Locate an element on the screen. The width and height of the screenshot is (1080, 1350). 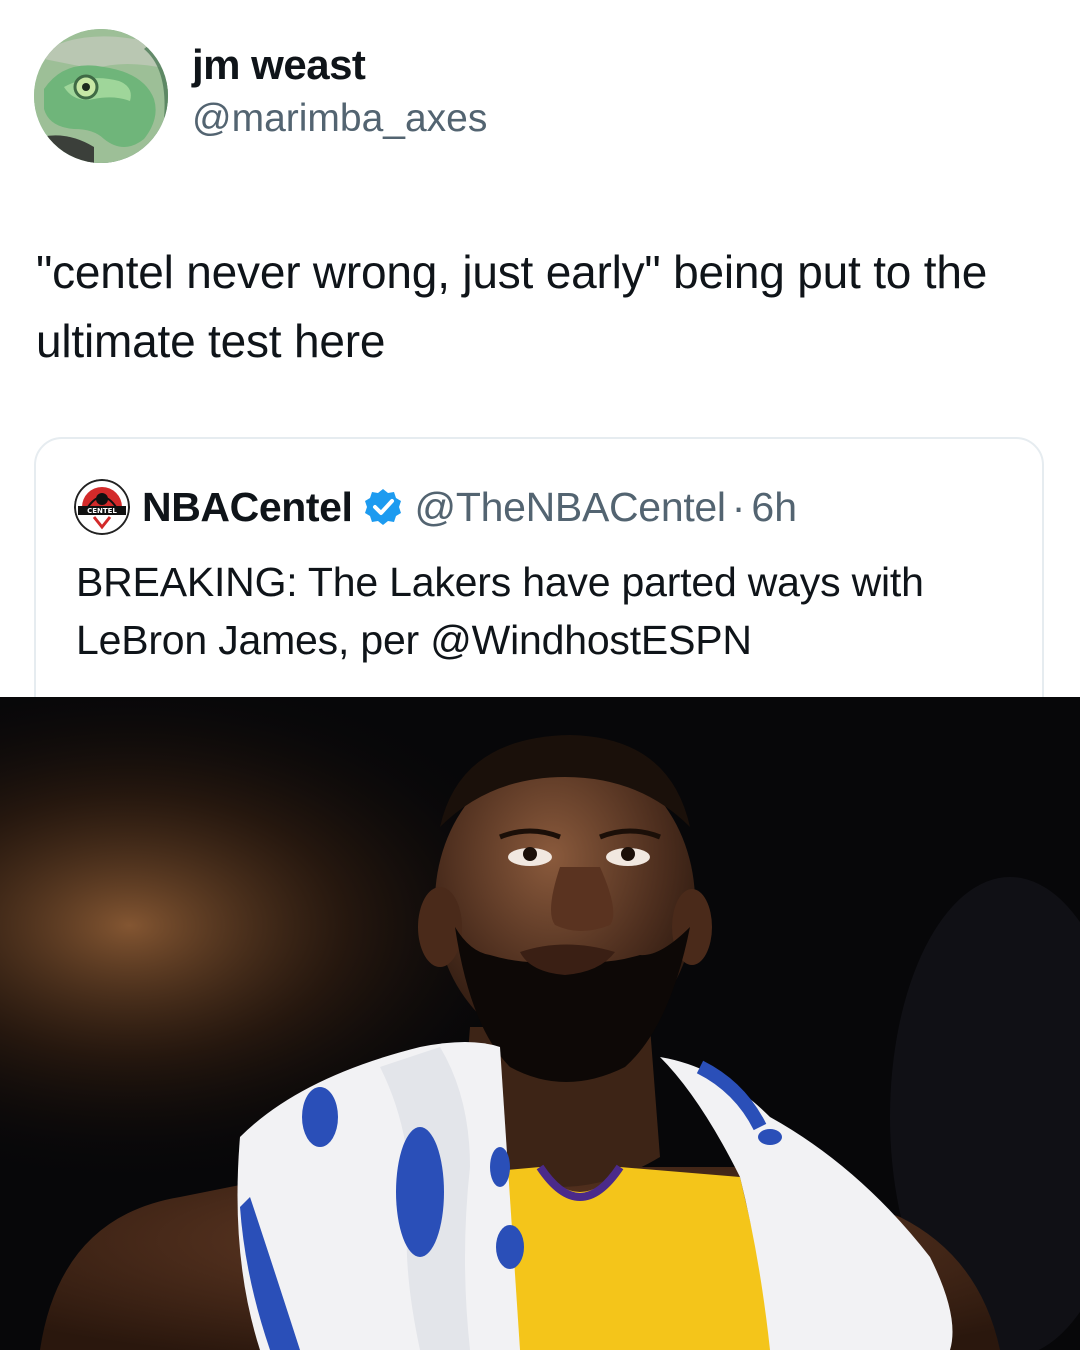
verified-badge-icon is located at coordinates (382, 507).